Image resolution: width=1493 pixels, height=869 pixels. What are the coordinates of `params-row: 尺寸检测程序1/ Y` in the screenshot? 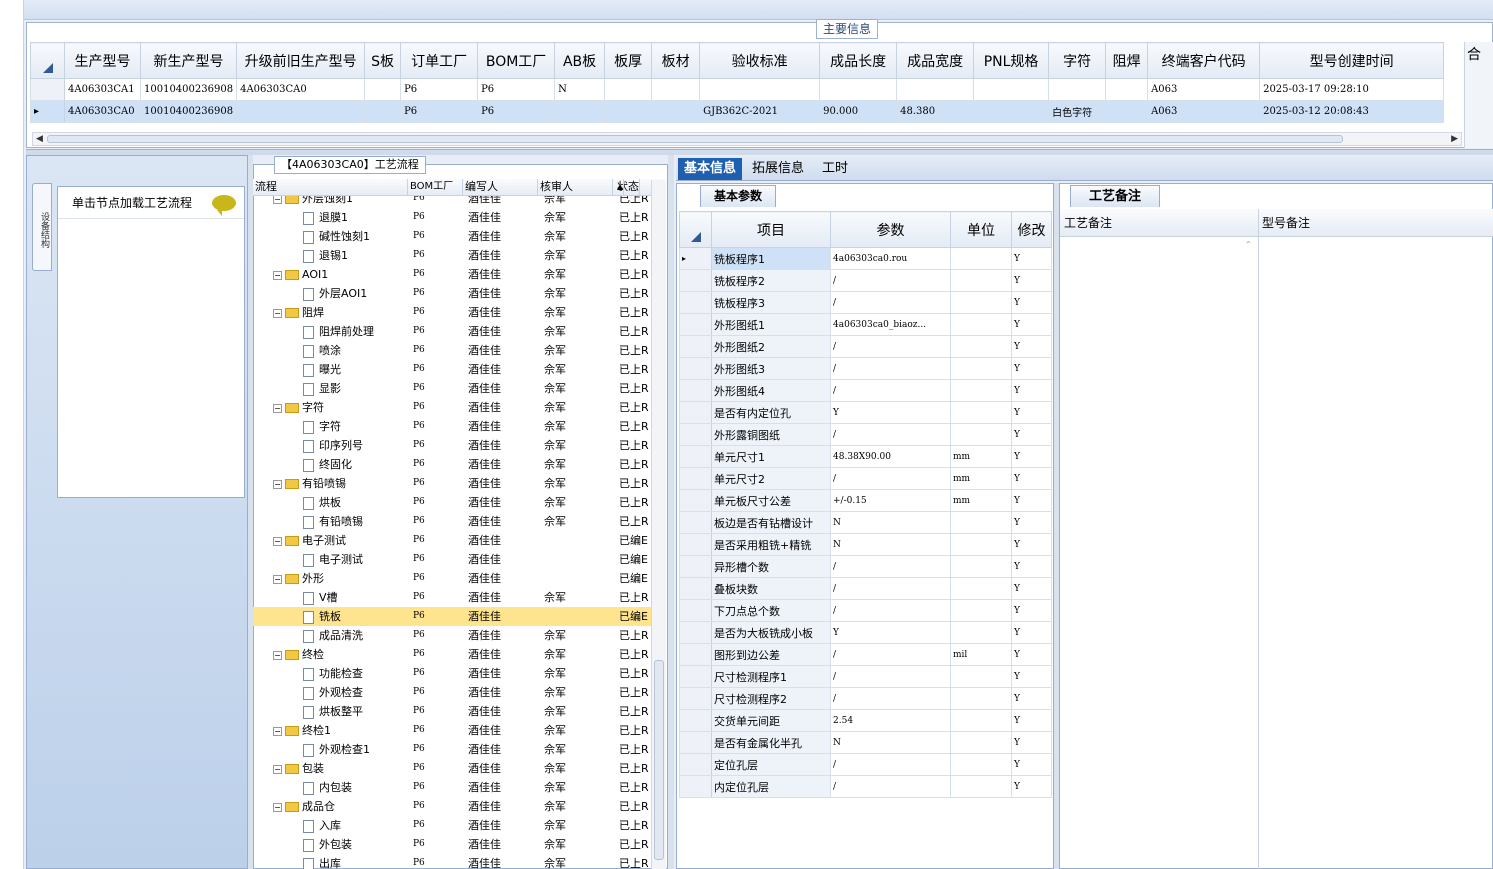 It's located at (865, 676).